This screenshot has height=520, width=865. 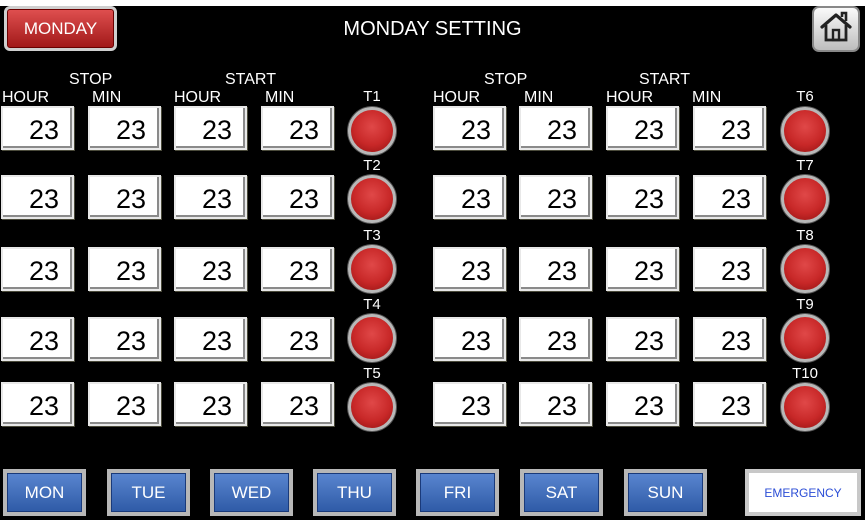 I want to click on timer-label: T3, so click(x=372, y=235).